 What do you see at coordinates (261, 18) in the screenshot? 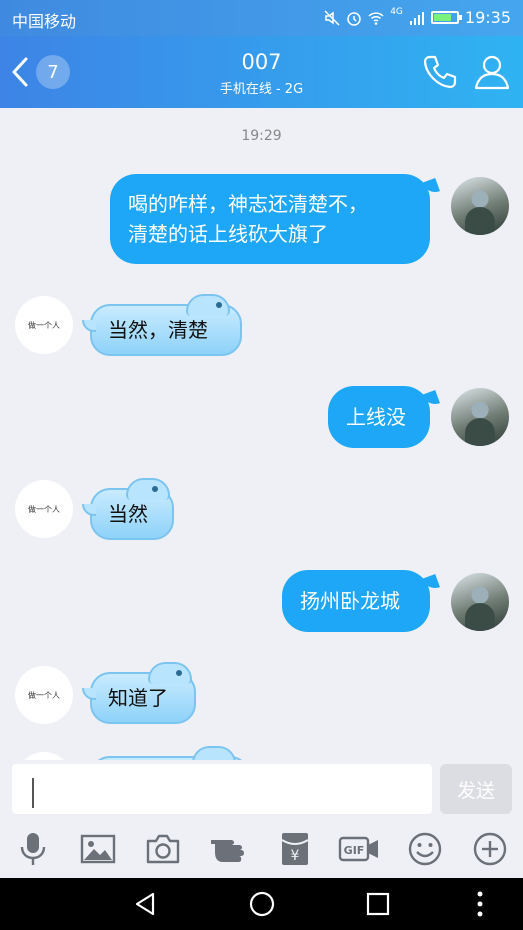
I see `status-bar: 中国移动 4G 19:35` at bounding box center [261, 18].